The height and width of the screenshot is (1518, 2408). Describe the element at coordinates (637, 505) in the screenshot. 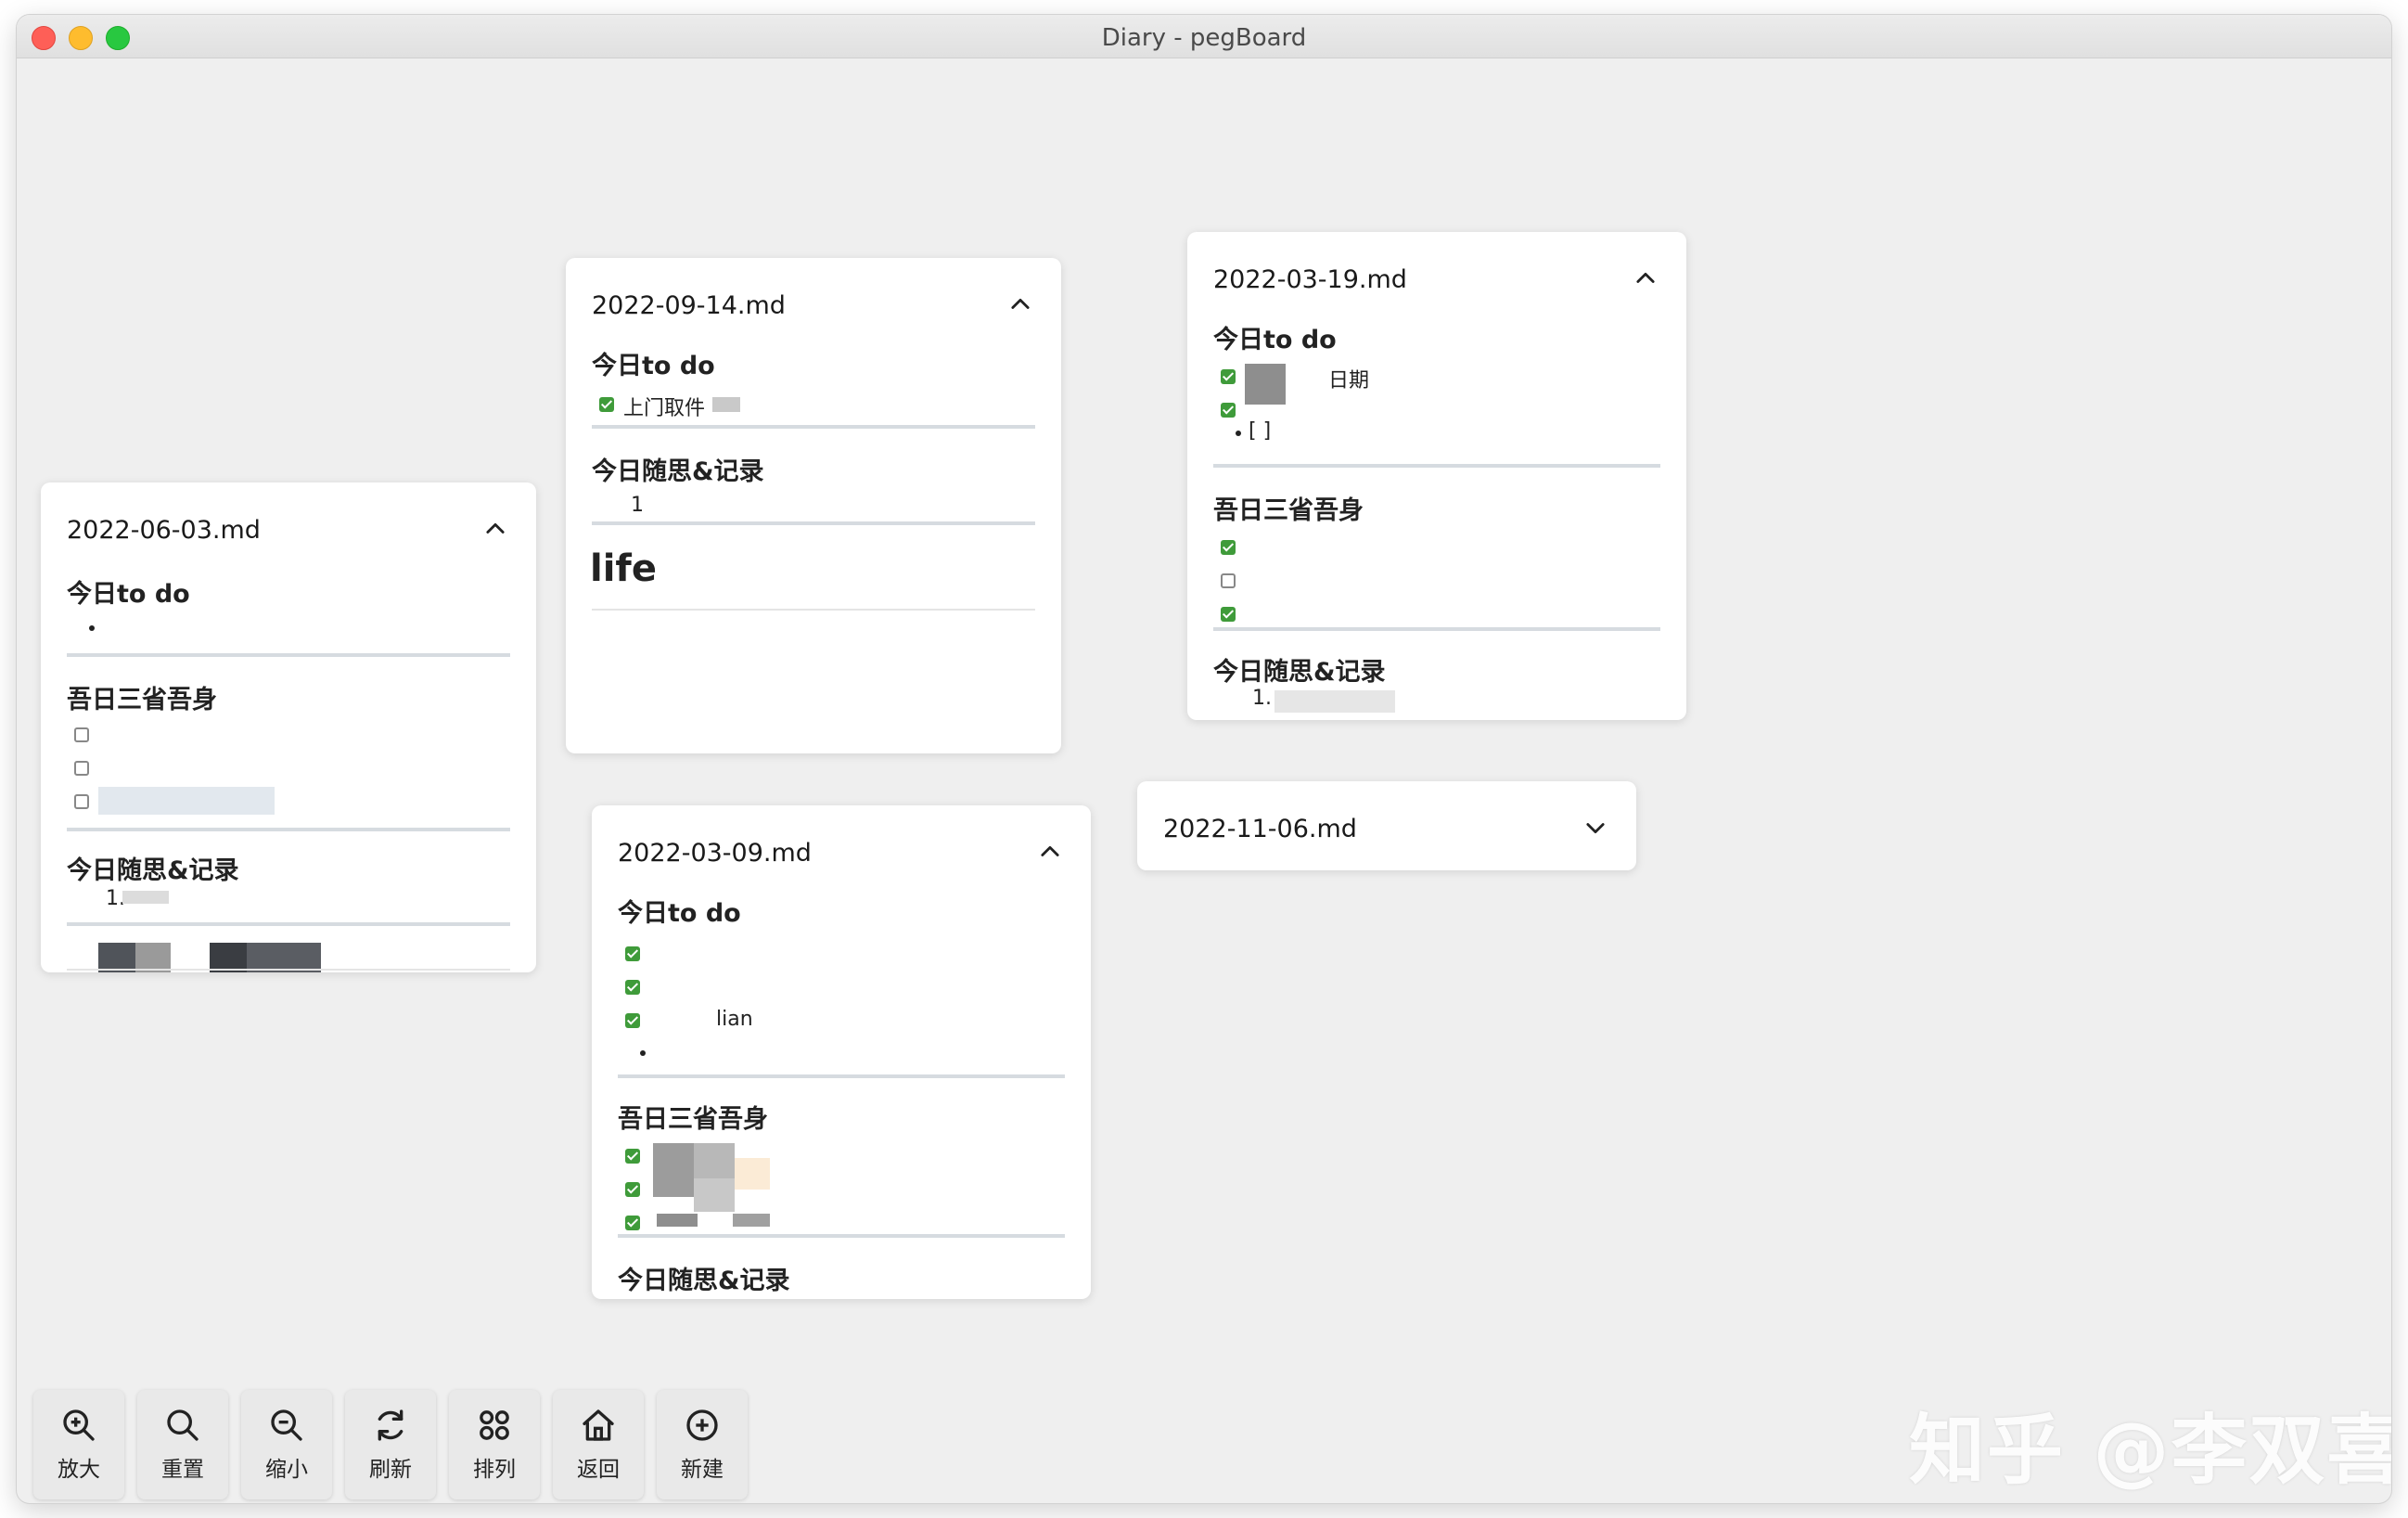

I see `note-item: 1` at that location.